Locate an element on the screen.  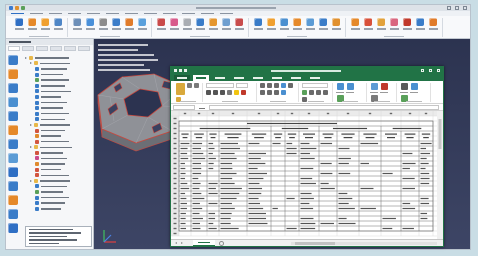
tree-item is located at coordinates (58, 209).